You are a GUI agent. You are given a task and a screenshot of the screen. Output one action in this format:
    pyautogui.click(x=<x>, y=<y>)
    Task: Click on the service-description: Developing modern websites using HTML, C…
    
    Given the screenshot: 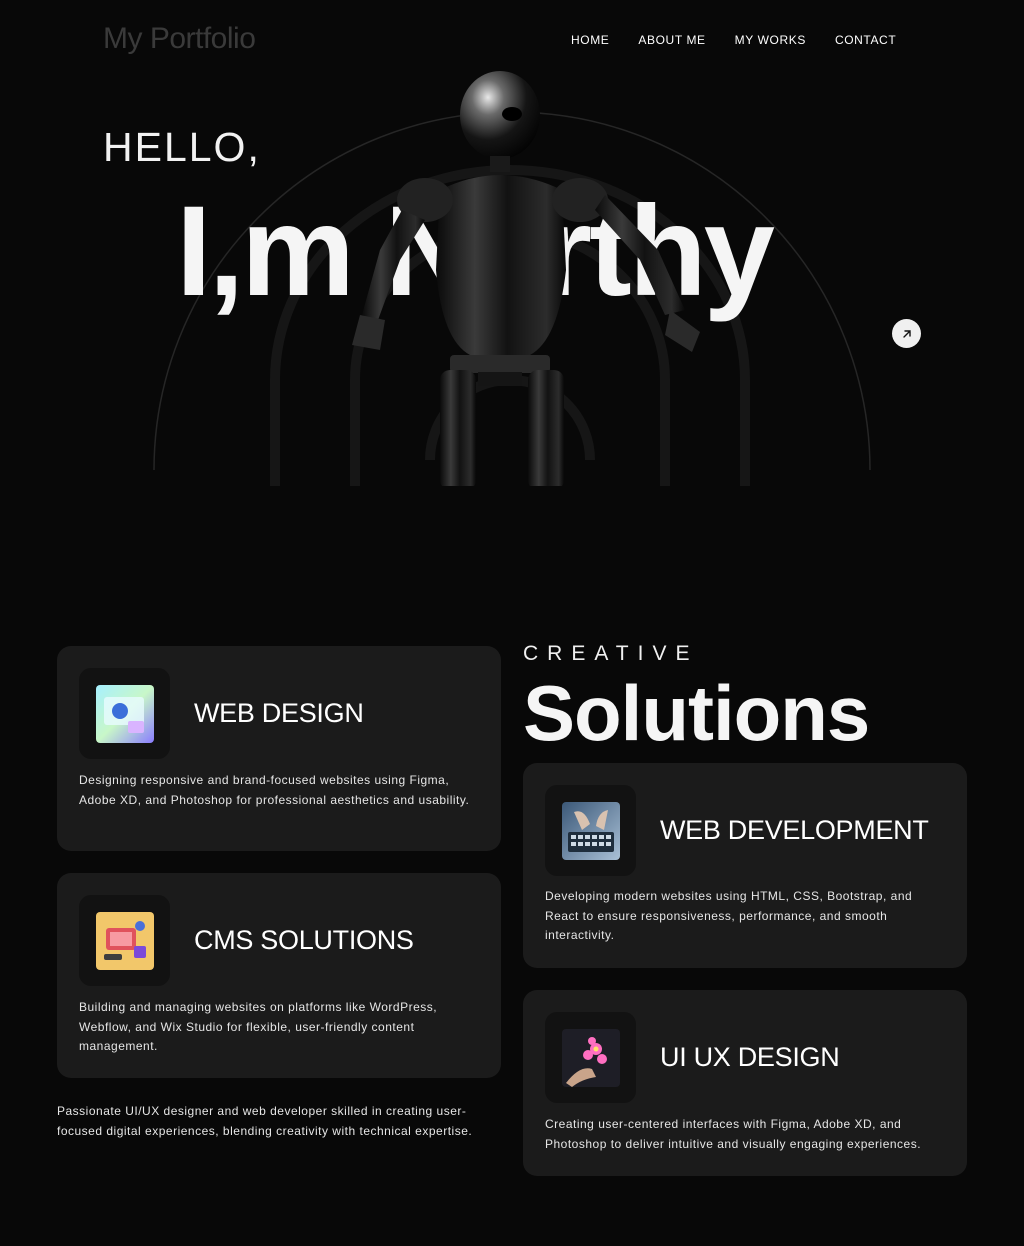 What is the action you would take?
    pyautogui.click(x=729, y=915)
    